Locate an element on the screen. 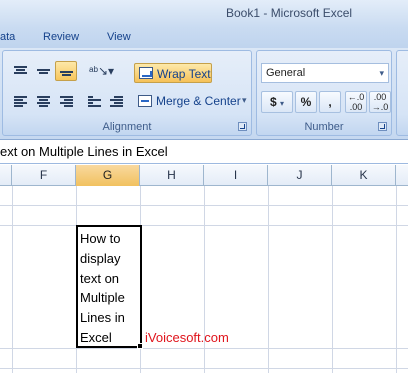 Image resolution: width=408 pixels, height=373 pixels. column-header-k: K is located at coordinates (364, 175).